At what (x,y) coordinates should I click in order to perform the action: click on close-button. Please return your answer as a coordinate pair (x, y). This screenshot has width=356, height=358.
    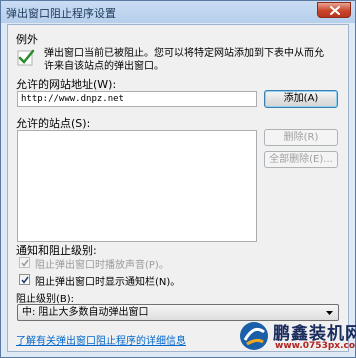
    Looking at the image, I should click on (334, 10).